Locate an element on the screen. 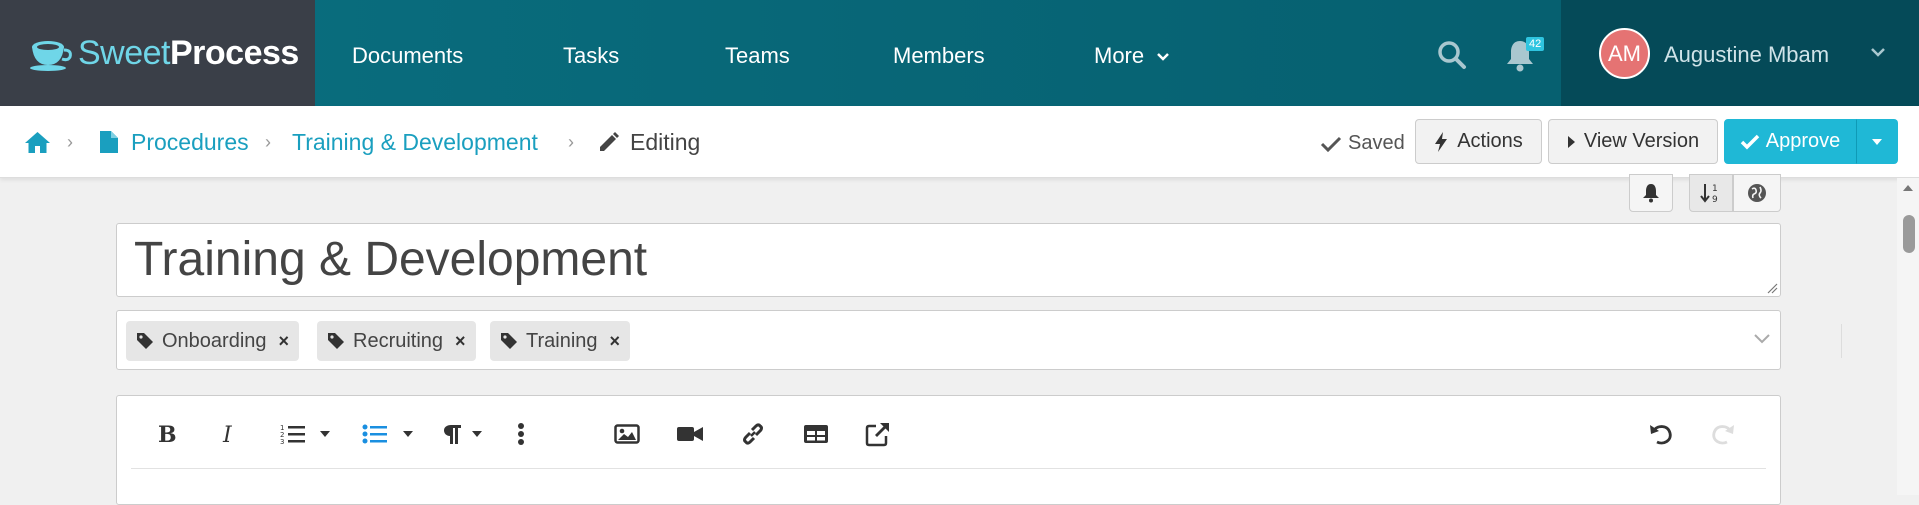  paragraph-format-dropdown is located at coordinates (477, 434).